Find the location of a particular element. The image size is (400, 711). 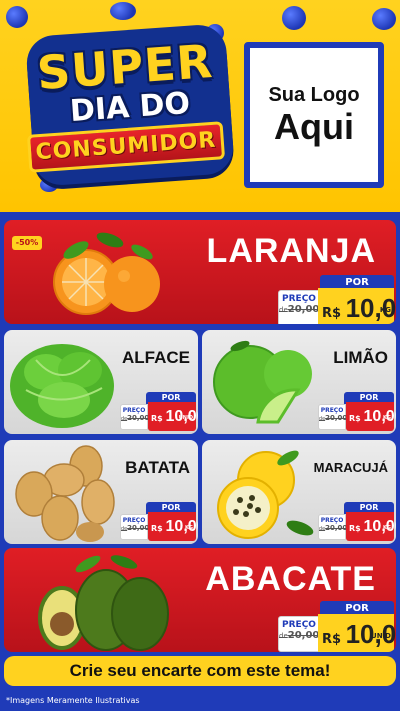

cta-banner: Crie seu encarte com este tema! is located at coordinates (200, 671).